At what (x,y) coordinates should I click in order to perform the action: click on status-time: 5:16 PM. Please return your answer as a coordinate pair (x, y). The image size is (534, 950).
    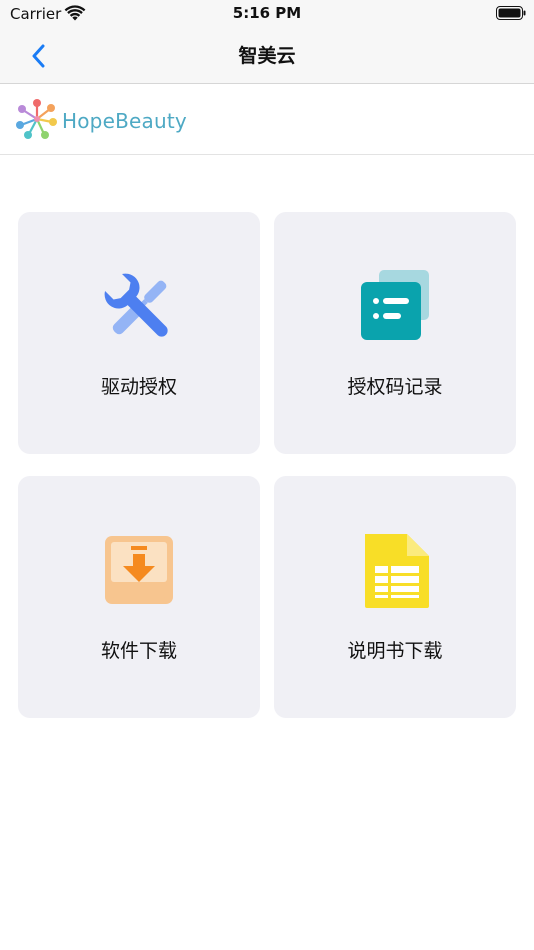
    Looking at the image, I should click on (267, 13).